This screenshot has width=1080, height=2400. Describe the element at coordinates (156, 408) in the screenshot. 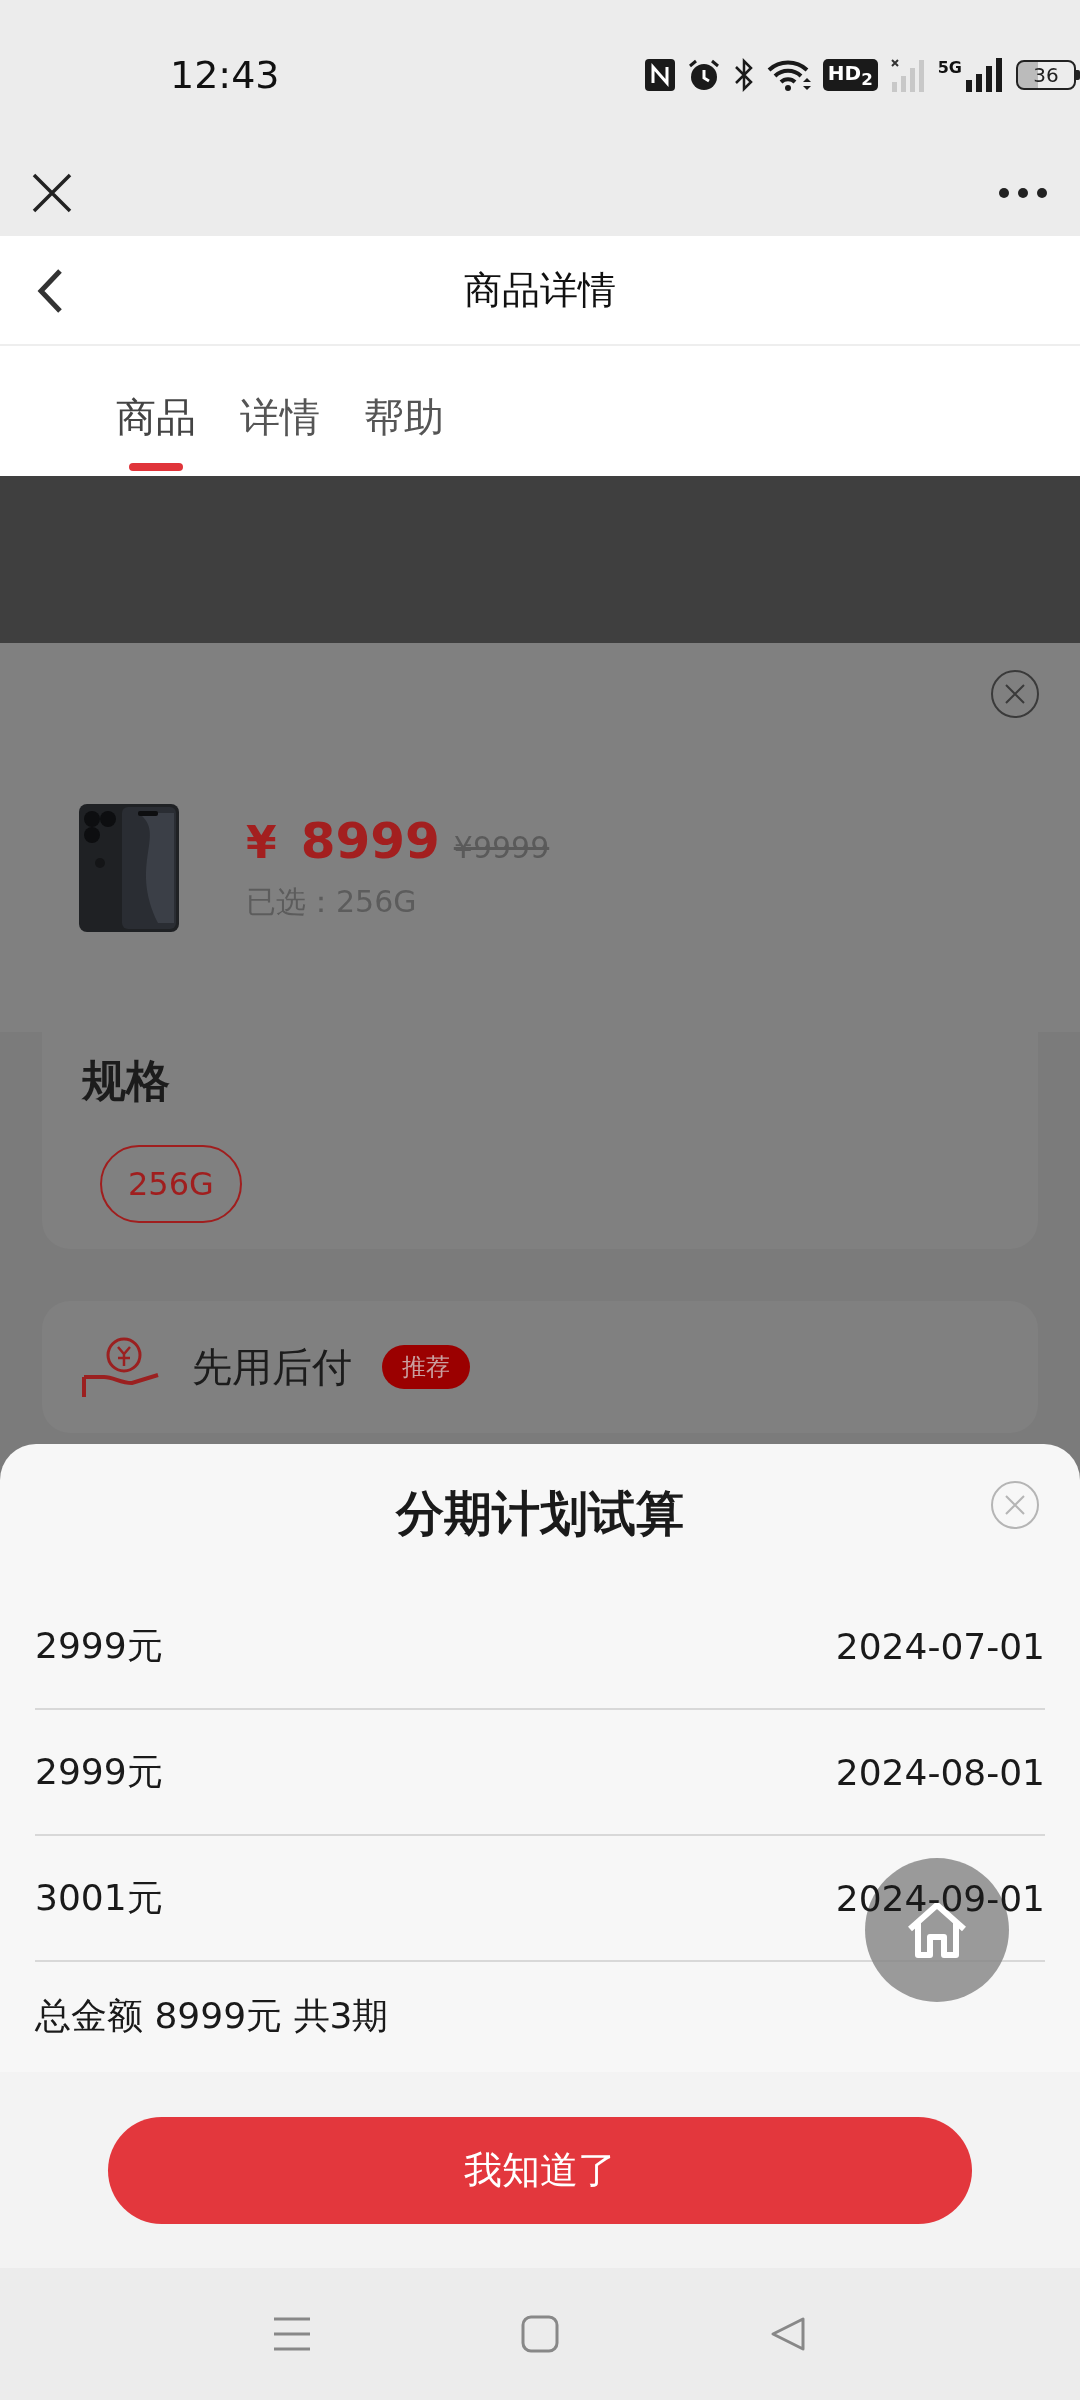

I see `tab: 商品` at that location.